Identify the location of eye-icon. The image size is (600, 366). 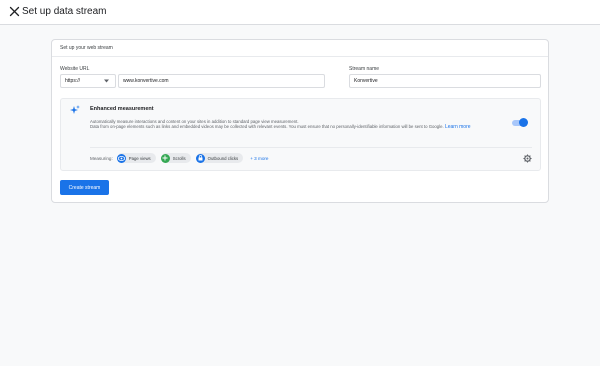
(121, 158).